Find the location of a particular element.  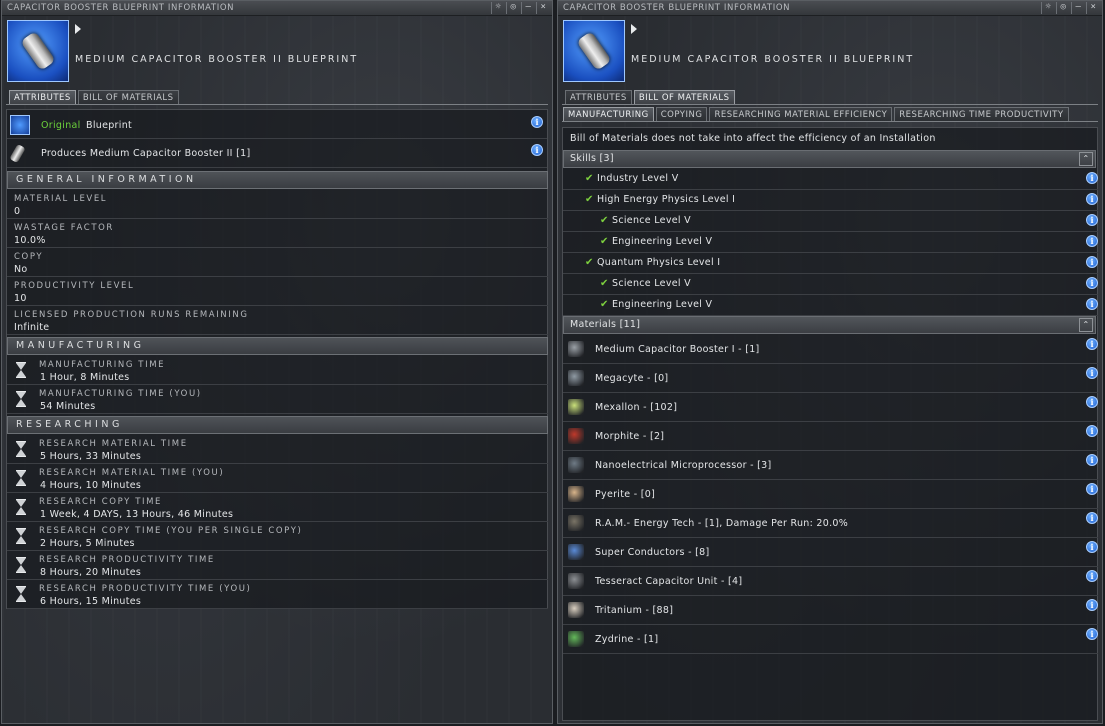

material-row: Super Conductors - [8] i is located at coordinates (830, 552).